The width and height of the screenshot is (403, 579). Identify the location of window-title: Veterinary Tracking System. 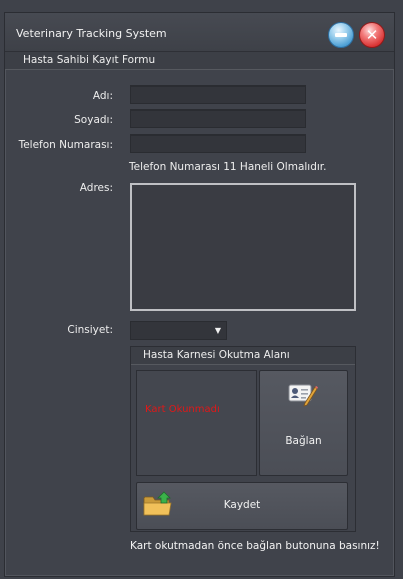
(91, 33).